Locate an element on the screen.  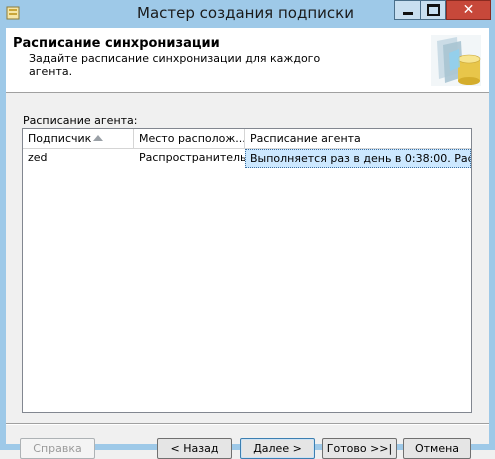
sort-ascending-icon is located at coordinates (98, 138).